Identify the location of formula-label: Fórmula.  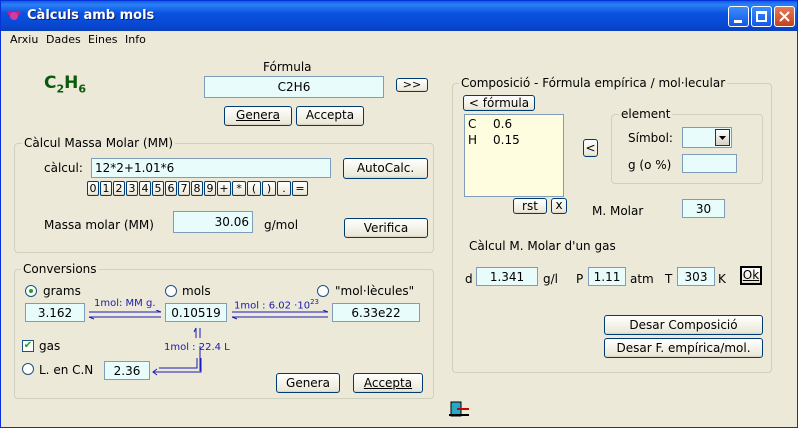
(287, 67).